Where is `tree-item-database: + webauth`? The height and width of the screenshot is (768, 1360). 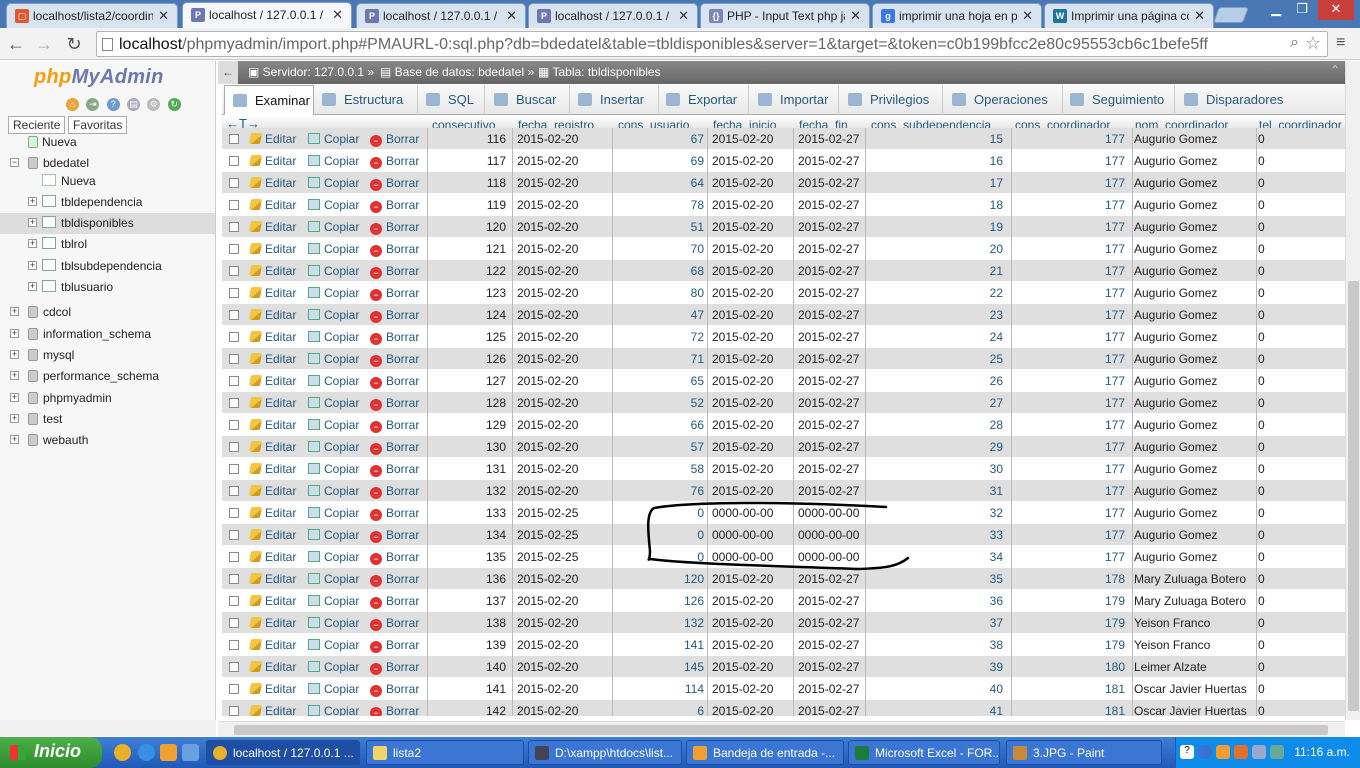 tree-item-database: + webauth is located at coordinates (107, 440).